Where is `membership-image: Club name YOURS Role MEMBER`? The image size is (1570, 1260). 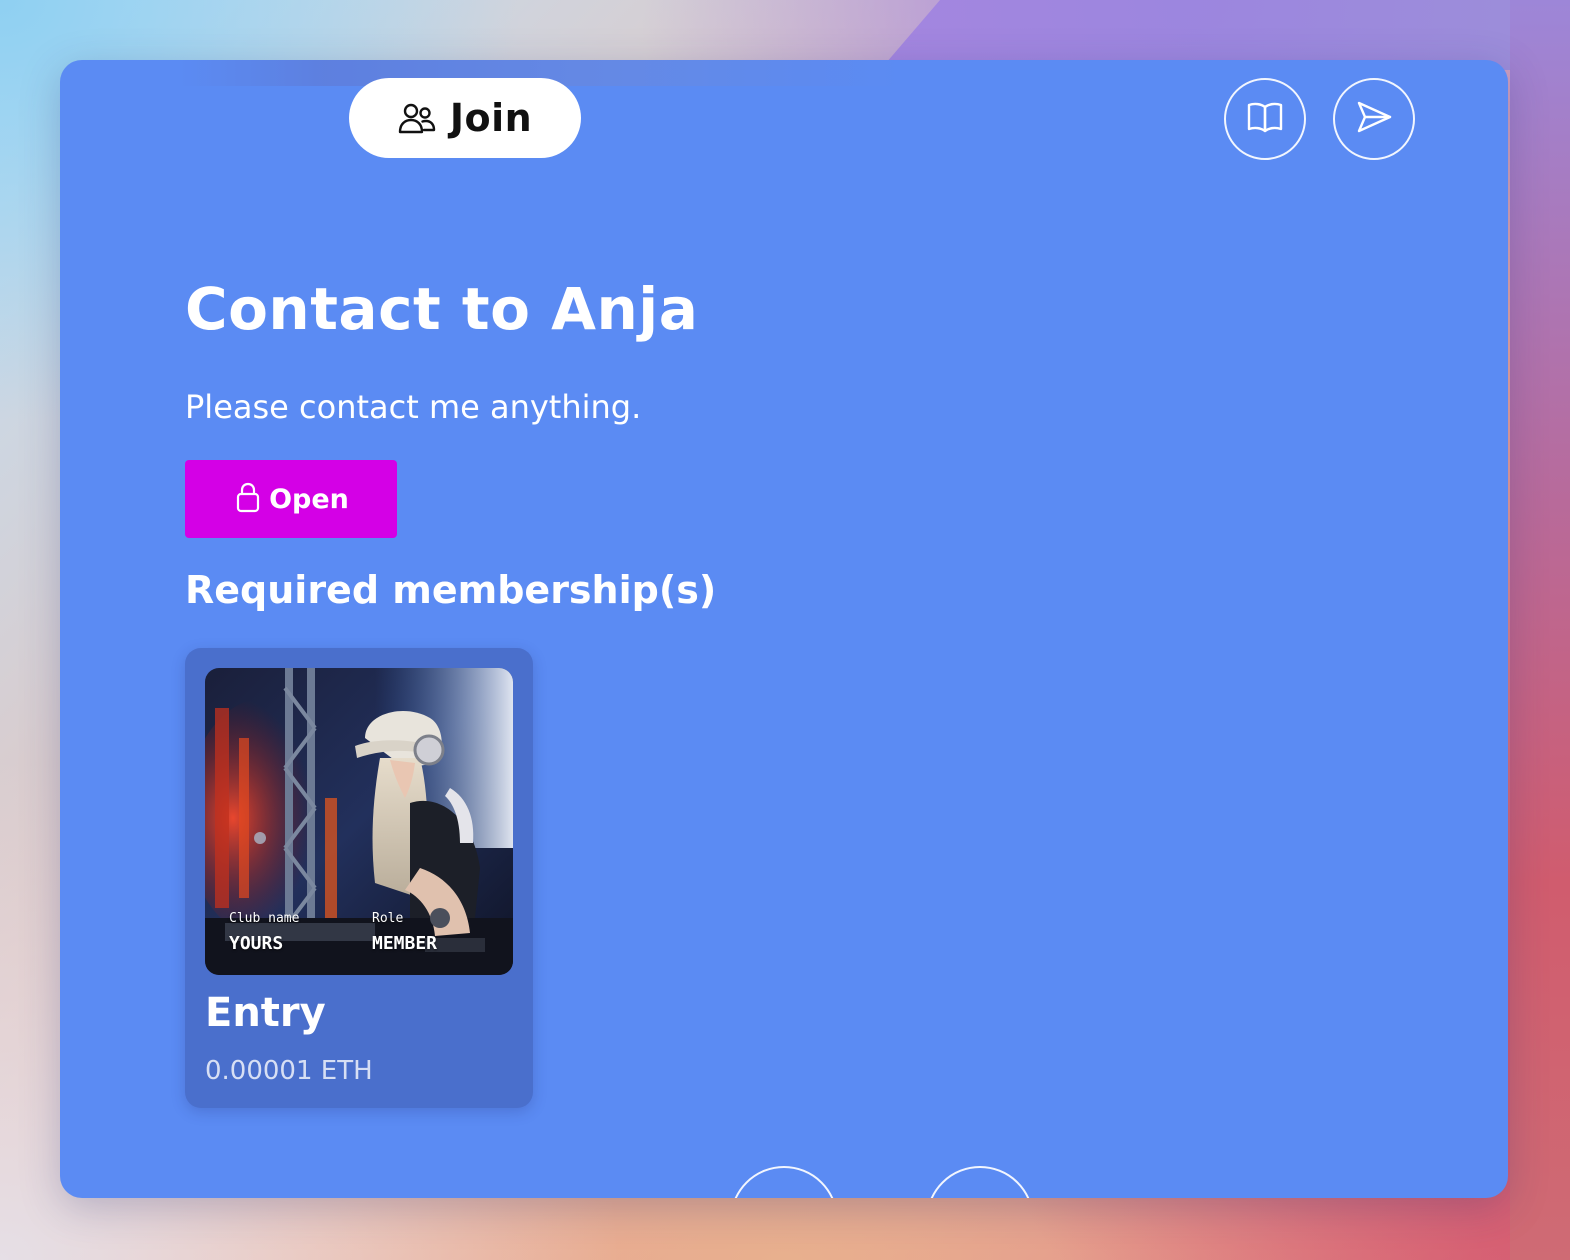 membership-image: Club name YOURS Role MEMBER is located at coordinates (359, 821).